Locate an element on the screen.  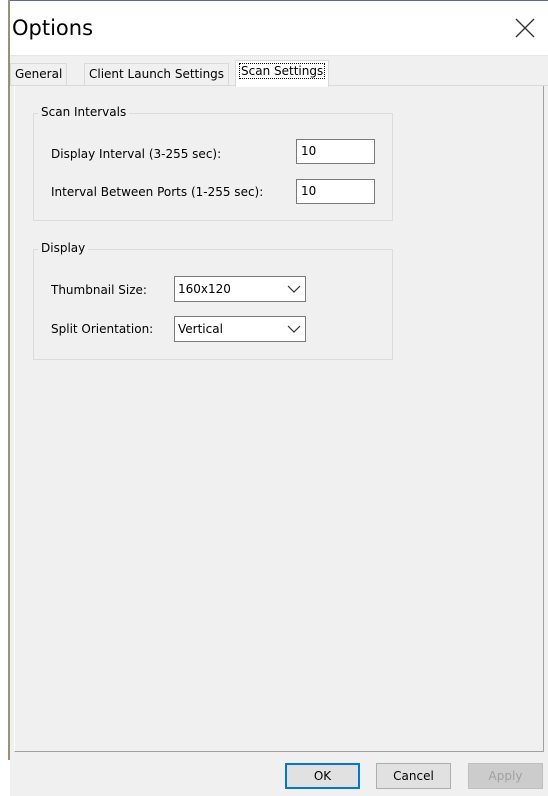
tab-client-launch-settings-label: Client Launch Settings is located at coordinates (157, 74).